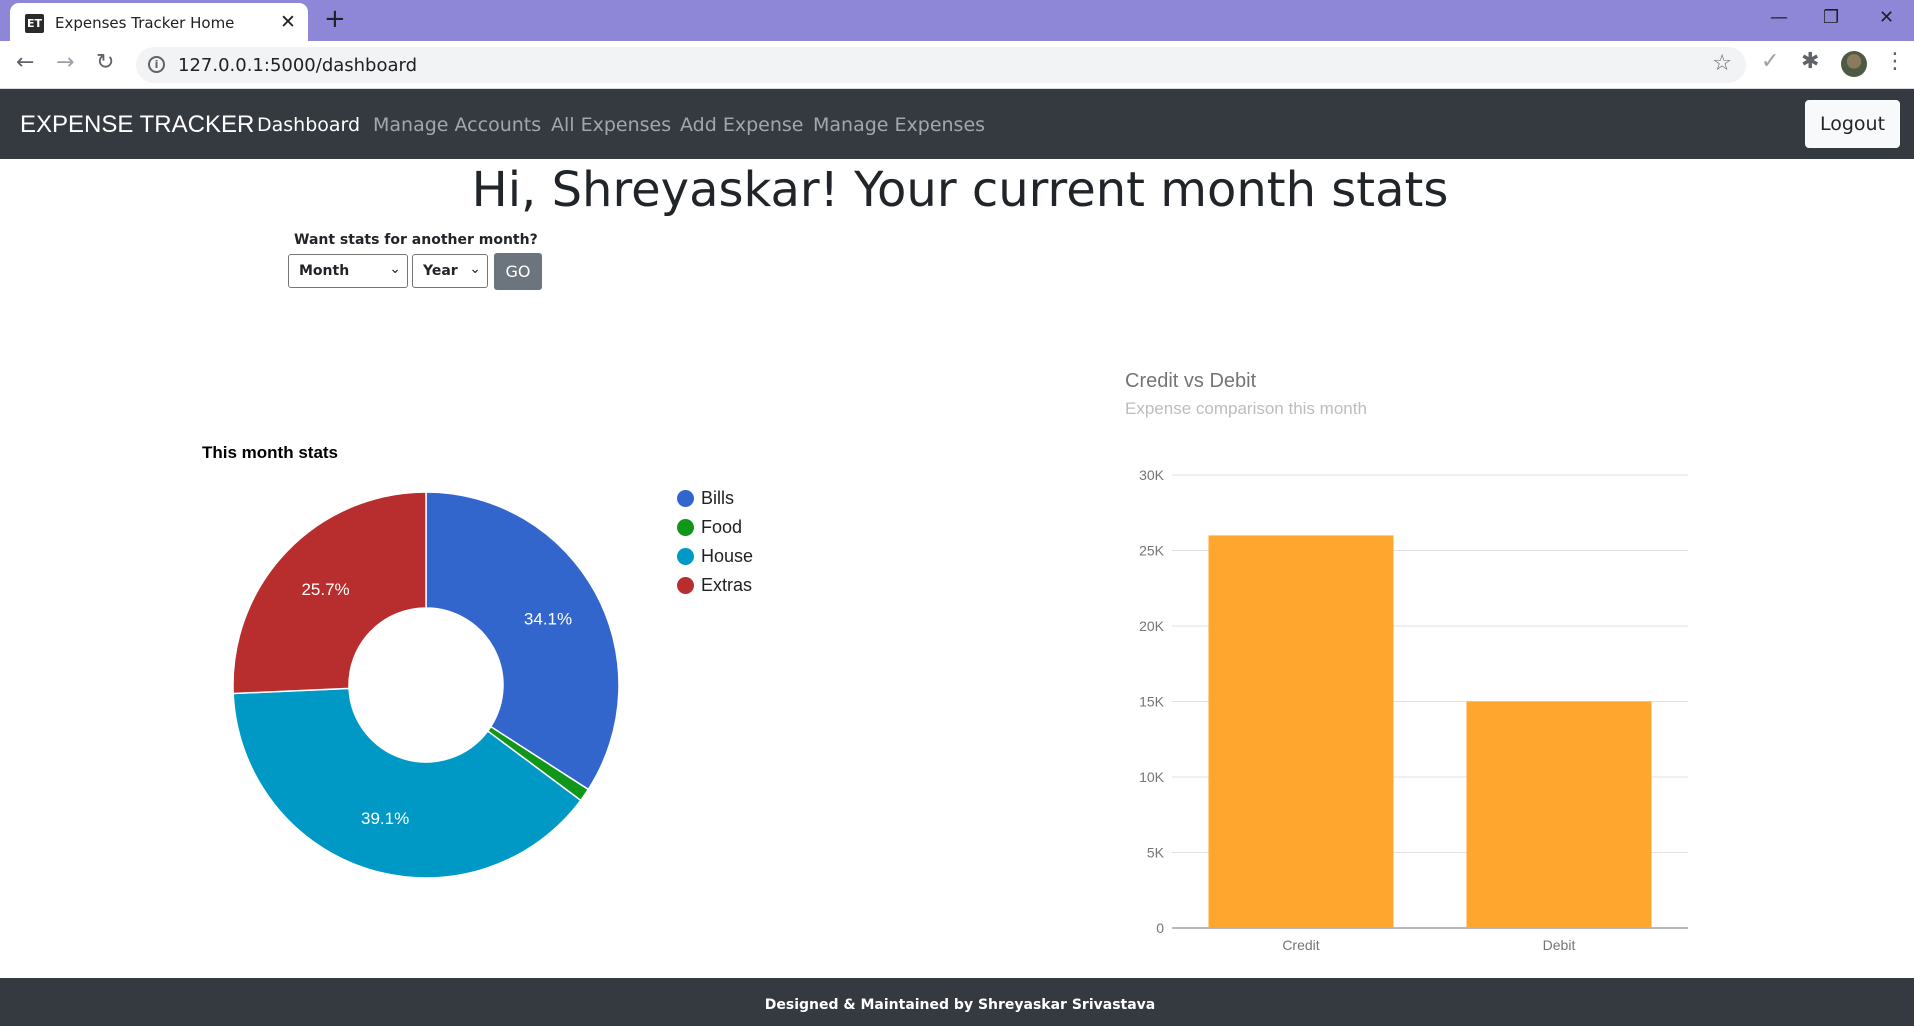  What do you see at coordinates (1191, 381) in the screenshot?
I see `bar-chart-title: Credit vs Debit` at bounding box center [1191, 381].